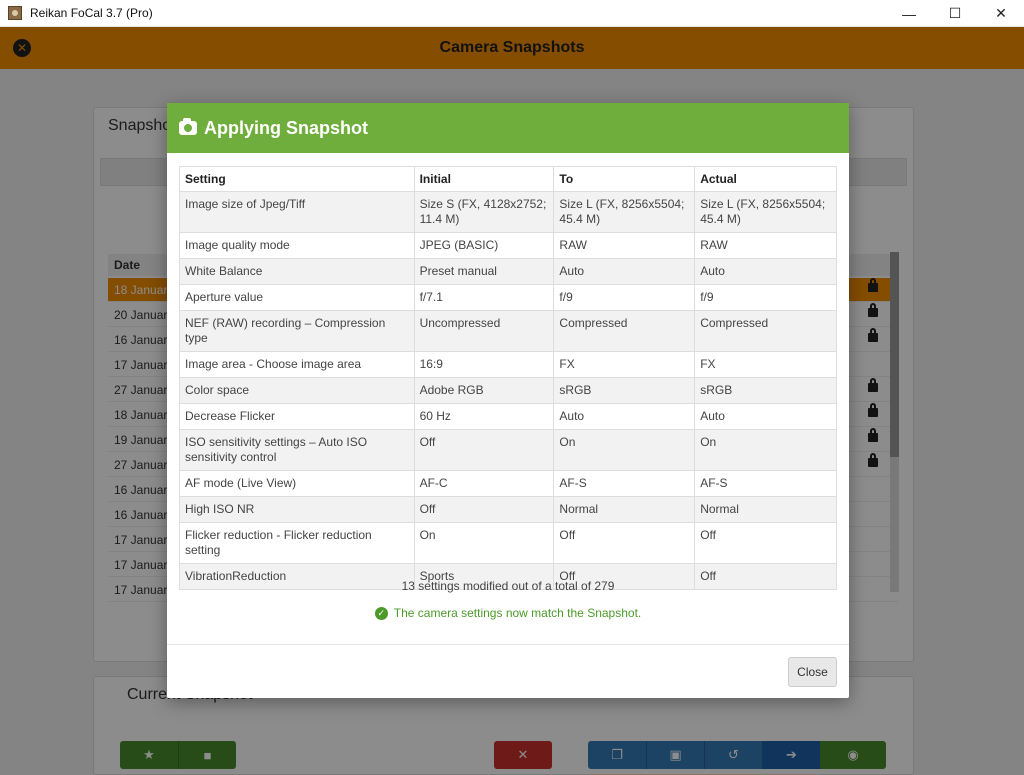 The width and height of the screenshot is (1024, 775). I want to click on table-row: Aperture value f/7.1 f/9 f/9, so click(508, 297).